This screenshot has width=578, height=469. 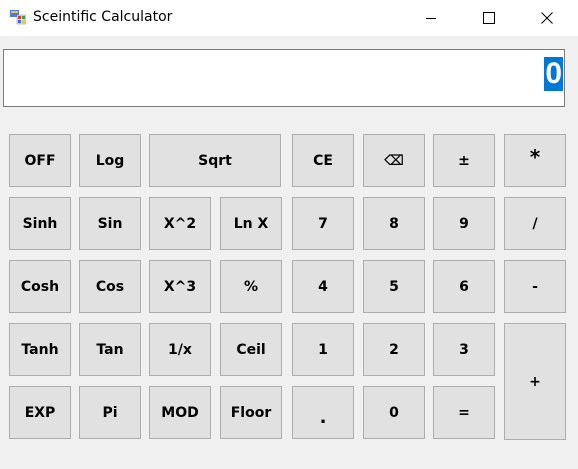 I want to click on plus-button: +, so click(x=535, y=381).